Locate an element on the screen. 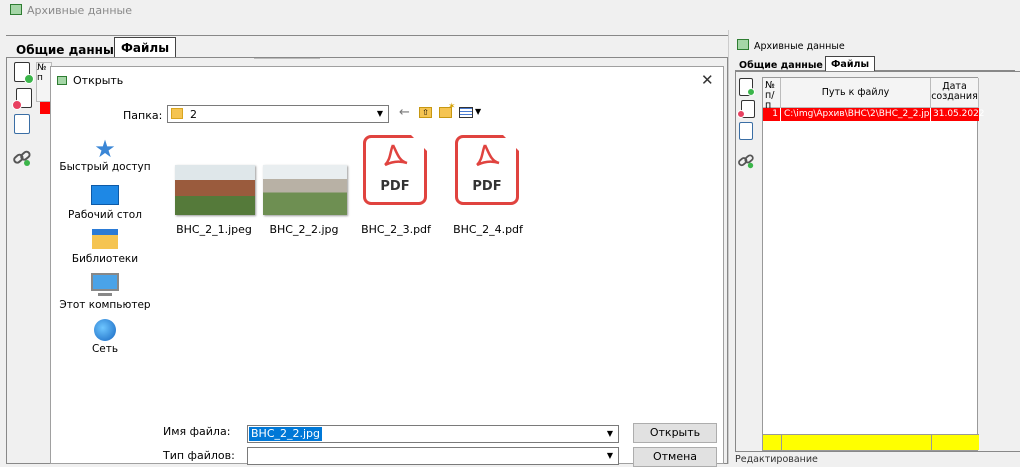  right-toolbar is located at coordinates (749, 148).